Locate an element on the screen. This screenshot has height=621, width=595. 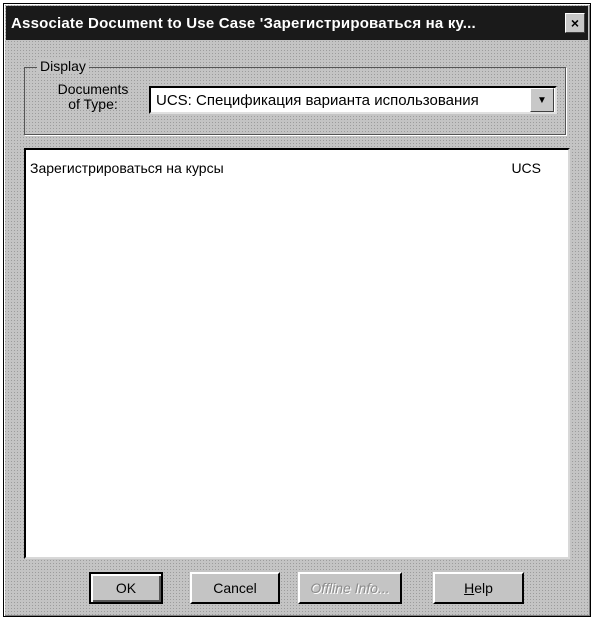
documents-of-type-label: Documents of Type: is located at coordinates (93, 97).